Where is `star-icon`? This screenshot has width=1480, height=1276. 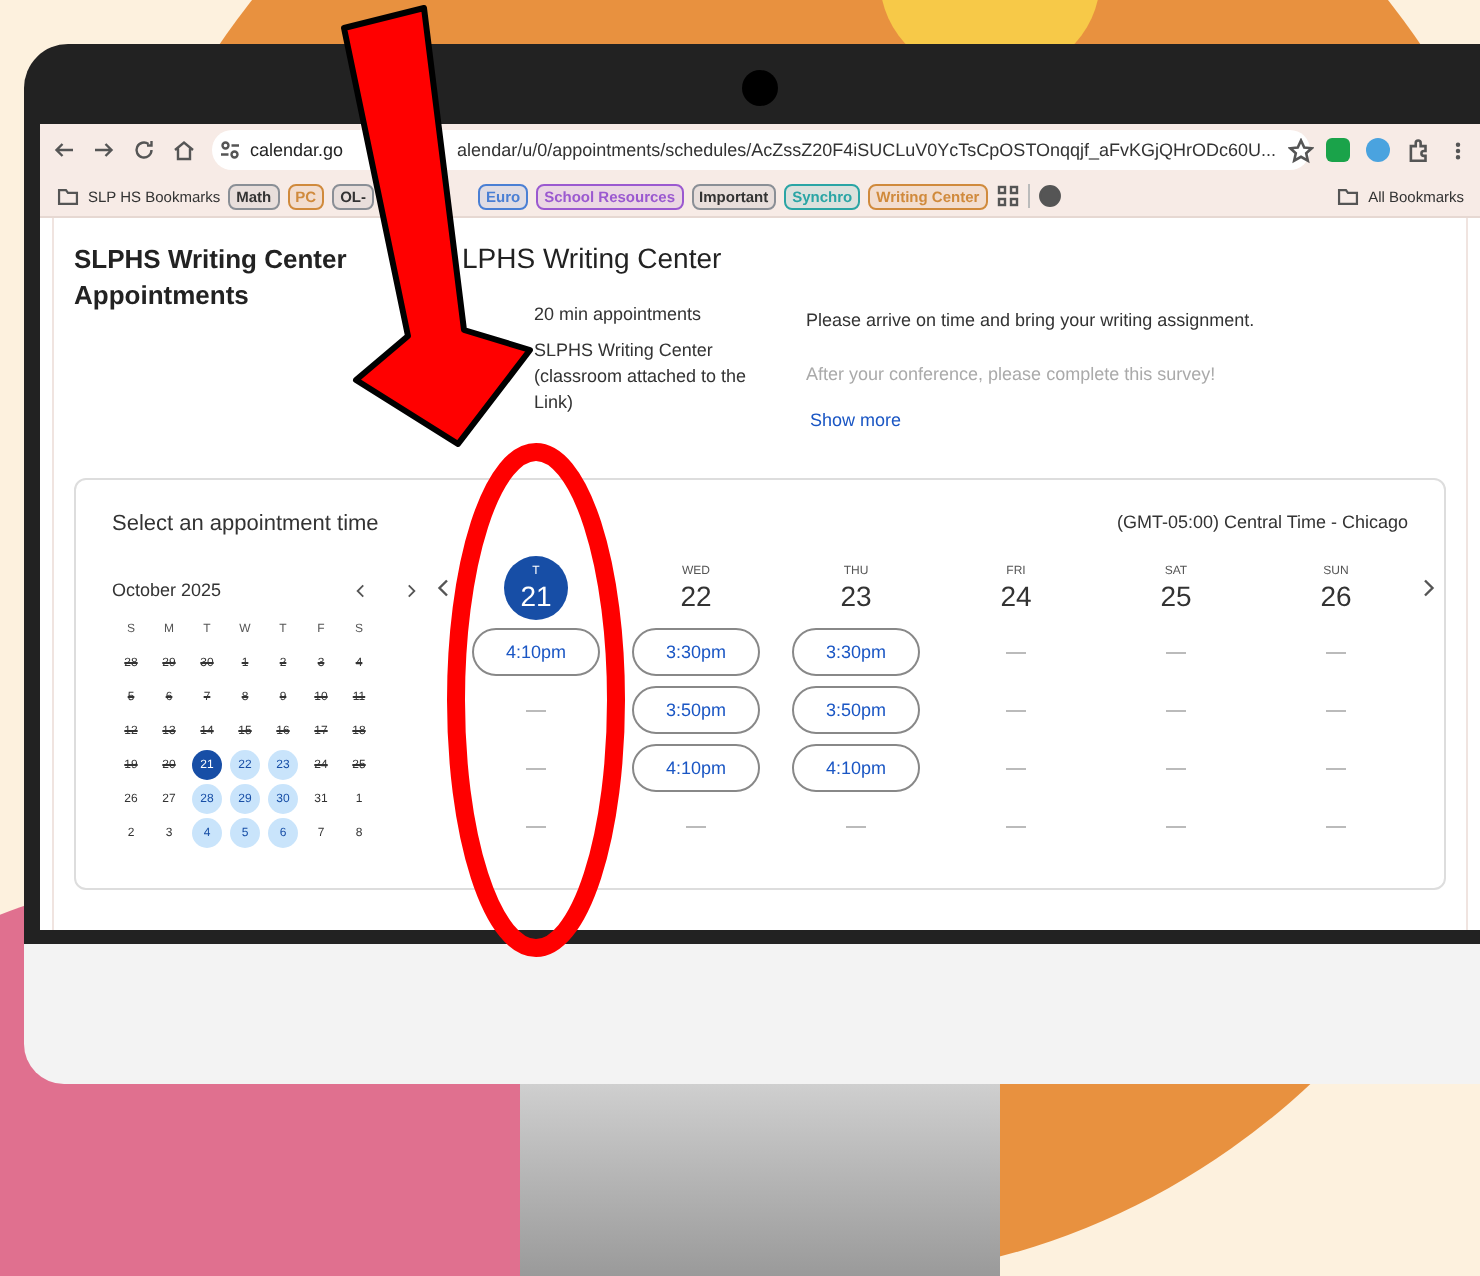 star-icon is located at coordinates (1301, 150).